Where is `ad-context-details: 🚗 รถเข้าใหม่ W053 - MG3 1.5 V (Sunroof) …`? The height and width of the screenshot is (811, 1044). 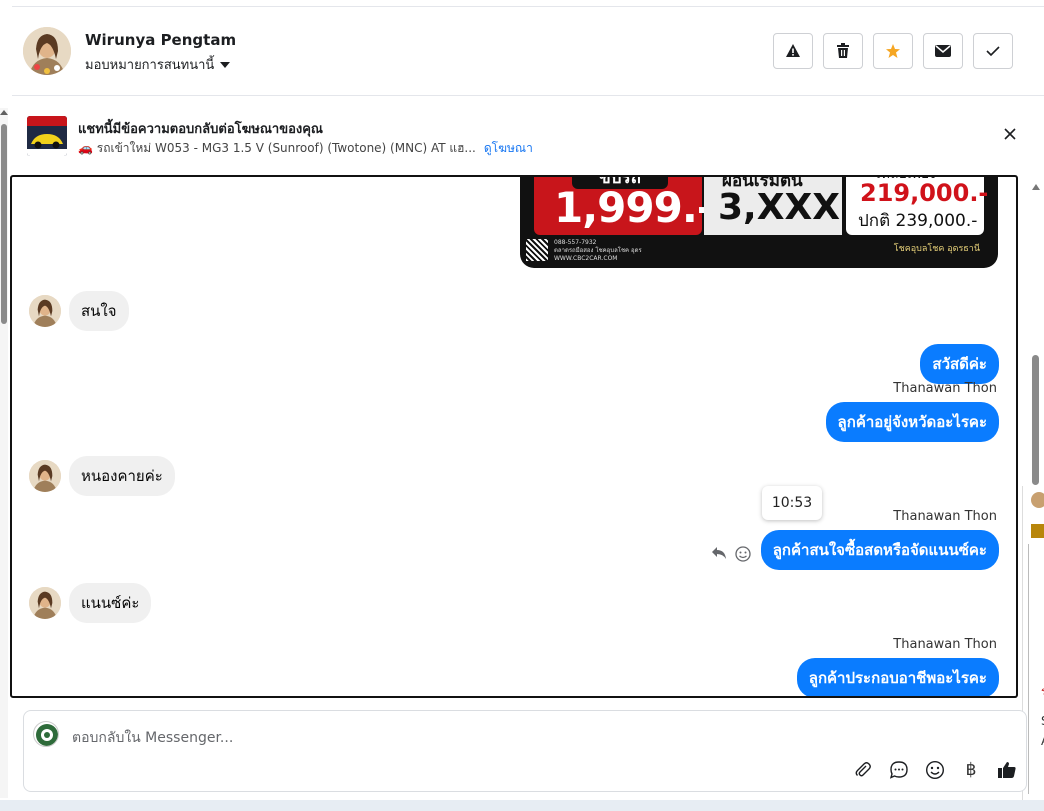
ad-context-details: 🚗 รถเข้าใหม่ W053 - MG3 1.5 V (Sunroof) … is located at coordinates (305, 148).